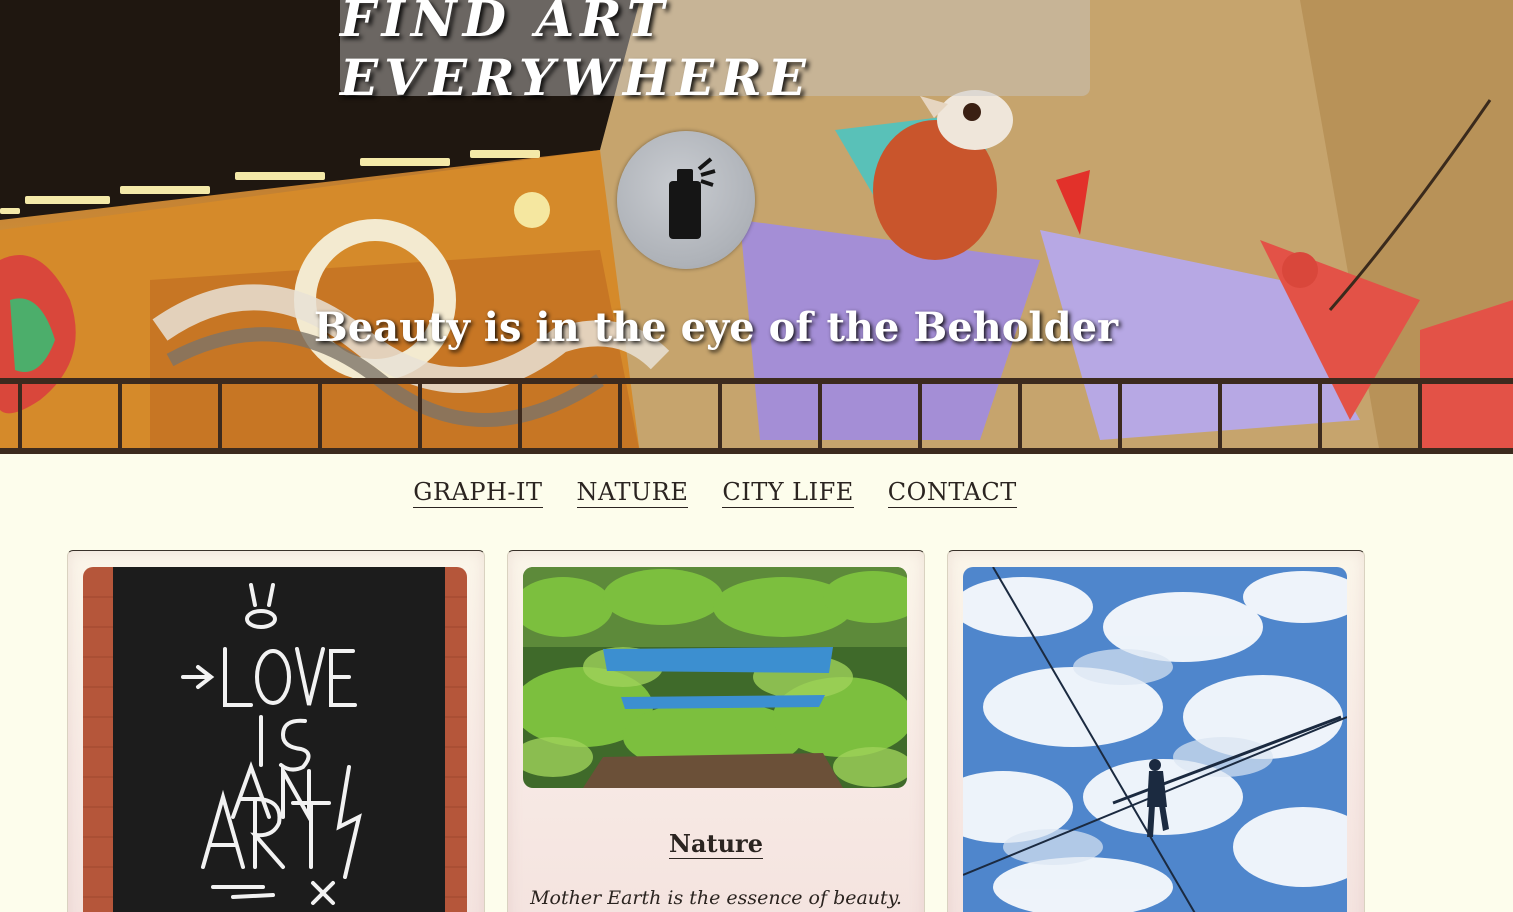 Image resolution: width=1513 pixels, height=912 pixels. What do you see at coordinates (576, 53) in the screenshot?
I see `site-title: FIND ART EVERYWHERE` at bounding box center [576, 53].